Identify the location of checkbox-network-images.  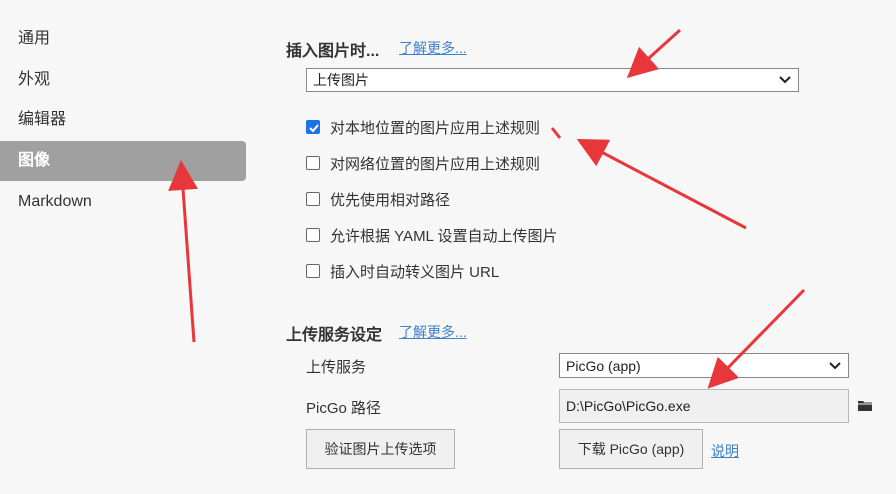
(313, 163).